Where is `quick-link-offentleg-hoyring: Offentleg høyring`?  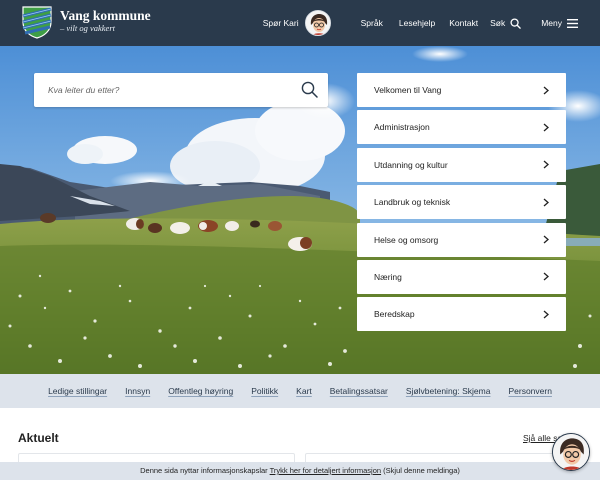
quick-link-offentleg-hoyring: Offentleg høyring is located at coordinates (200, 391).